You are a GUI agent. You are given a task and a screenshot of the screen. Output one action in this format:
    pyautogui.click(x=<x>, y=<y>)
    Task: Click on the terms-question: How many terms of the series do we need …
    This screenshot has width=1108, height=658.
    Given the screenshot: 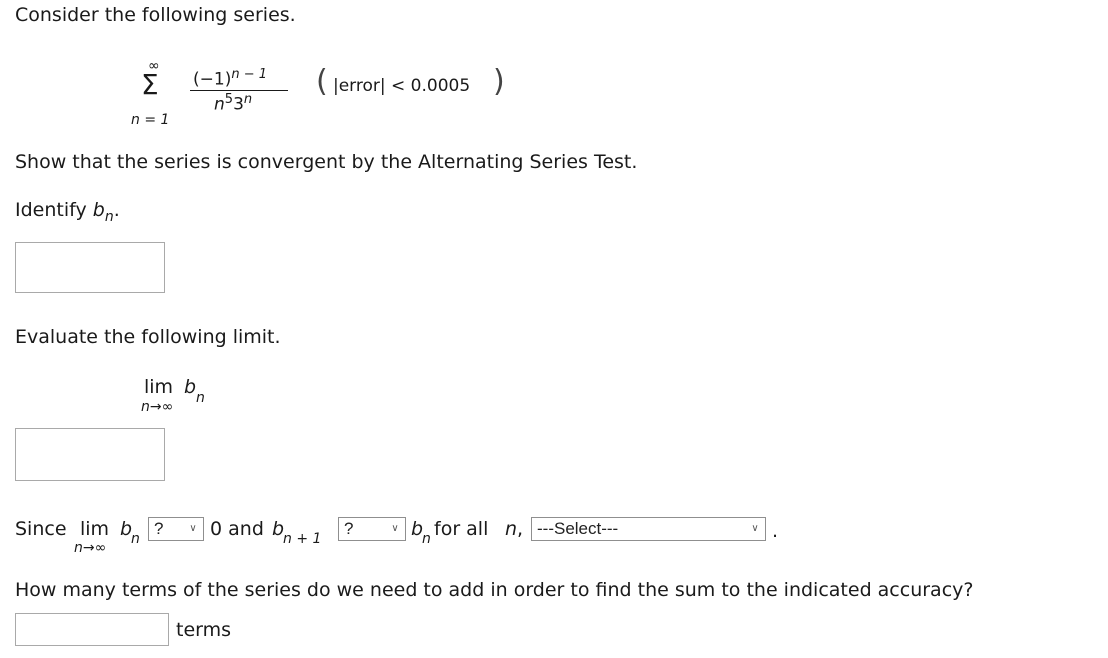 What is the action you would take?
    pyautogui.click(x=494, y=590)
    